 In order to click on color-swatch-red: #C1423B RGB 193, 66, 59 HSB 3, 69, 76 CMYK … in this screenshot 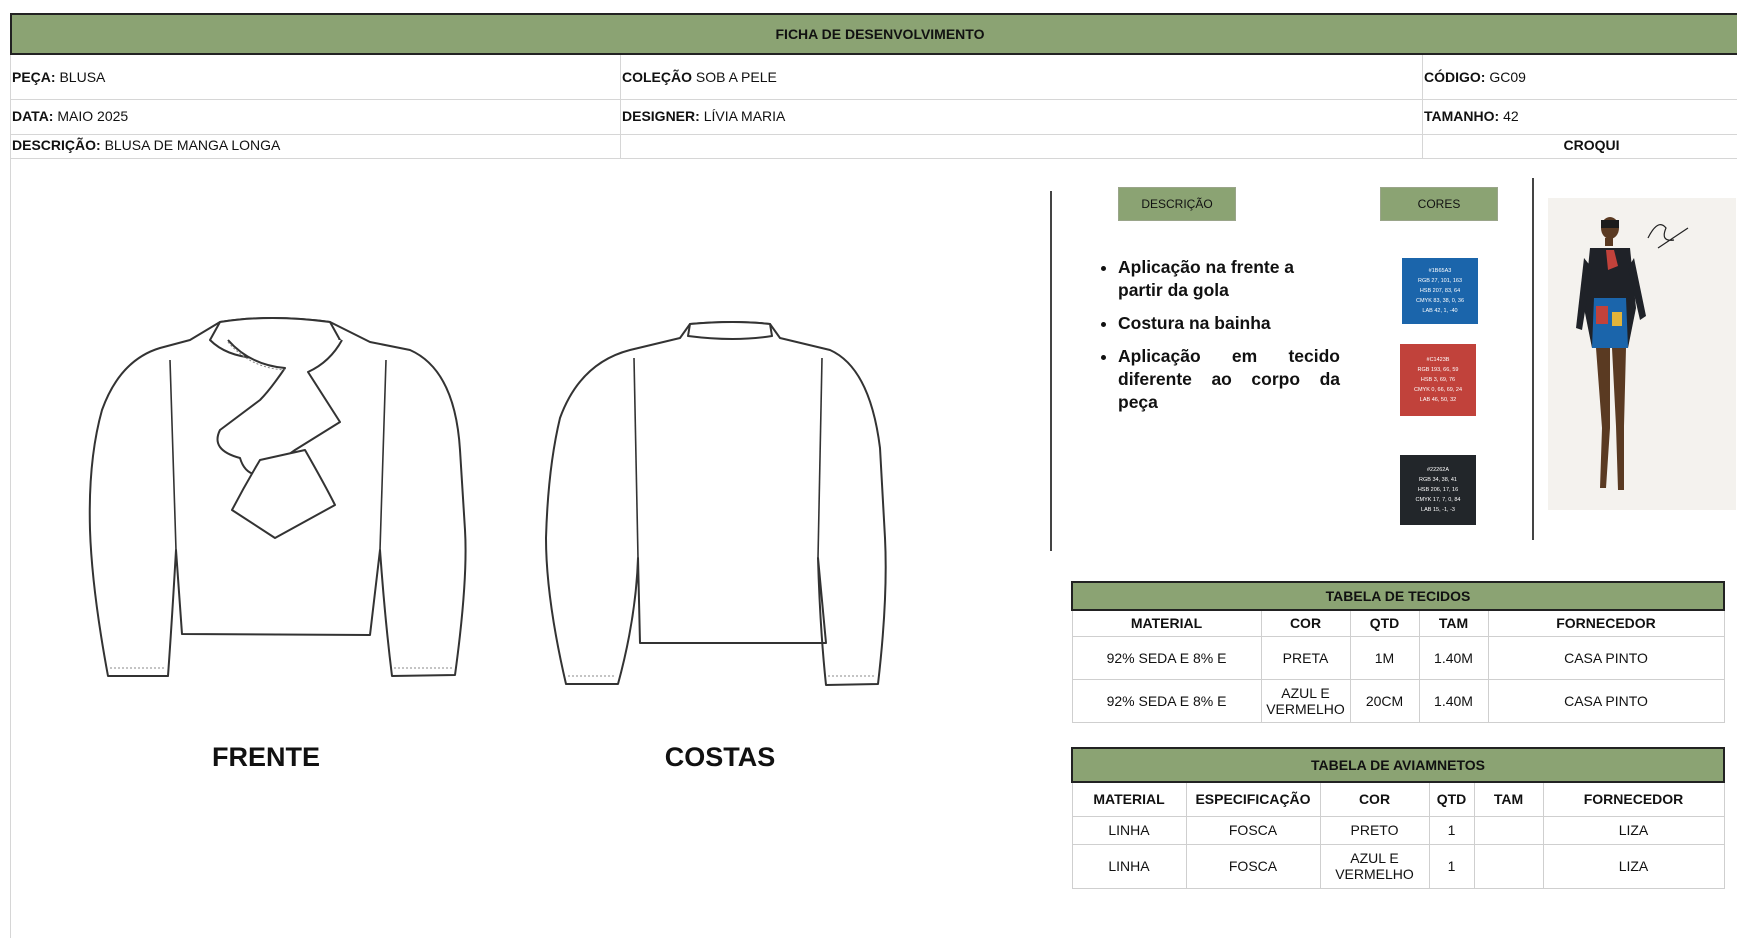, I will do `click(1438, 380)`.